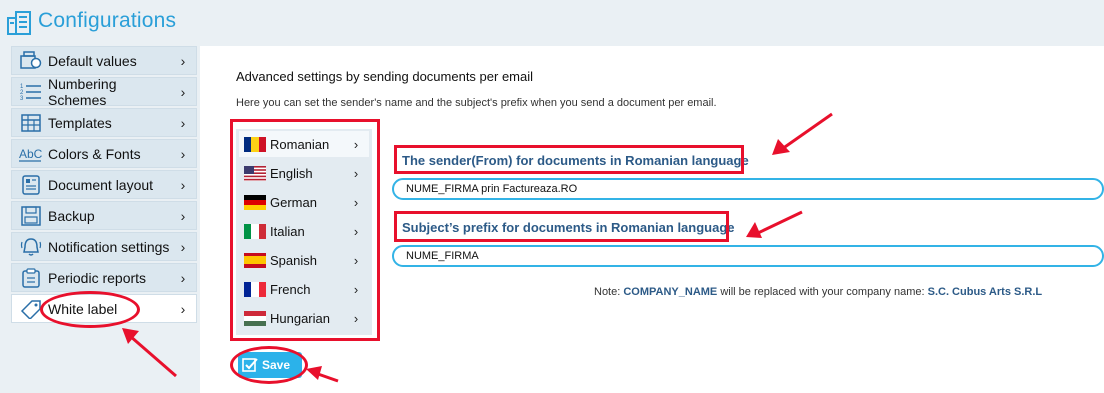  Describe the element at coordinates (19, 23) in the screenshot. I see `building-icon` at that location.